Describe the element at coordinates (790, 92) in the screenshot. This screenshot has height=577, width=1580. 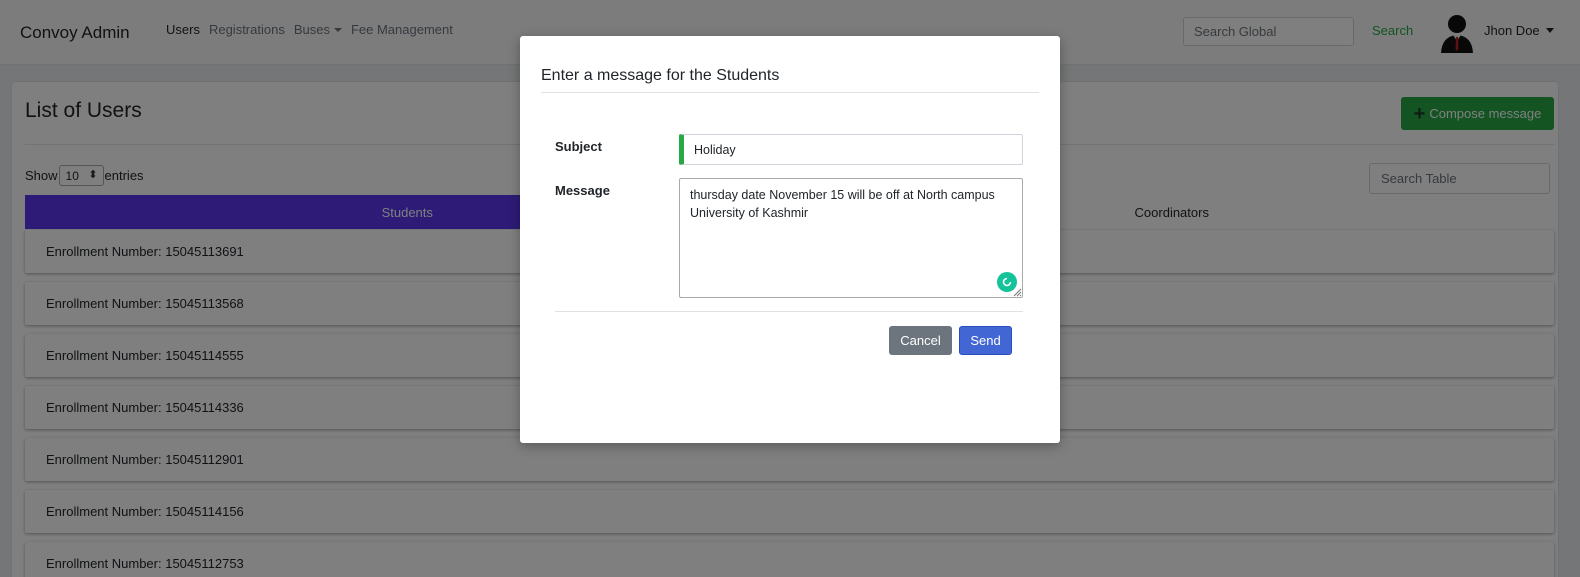
I see `modal-header-divider` at that location.